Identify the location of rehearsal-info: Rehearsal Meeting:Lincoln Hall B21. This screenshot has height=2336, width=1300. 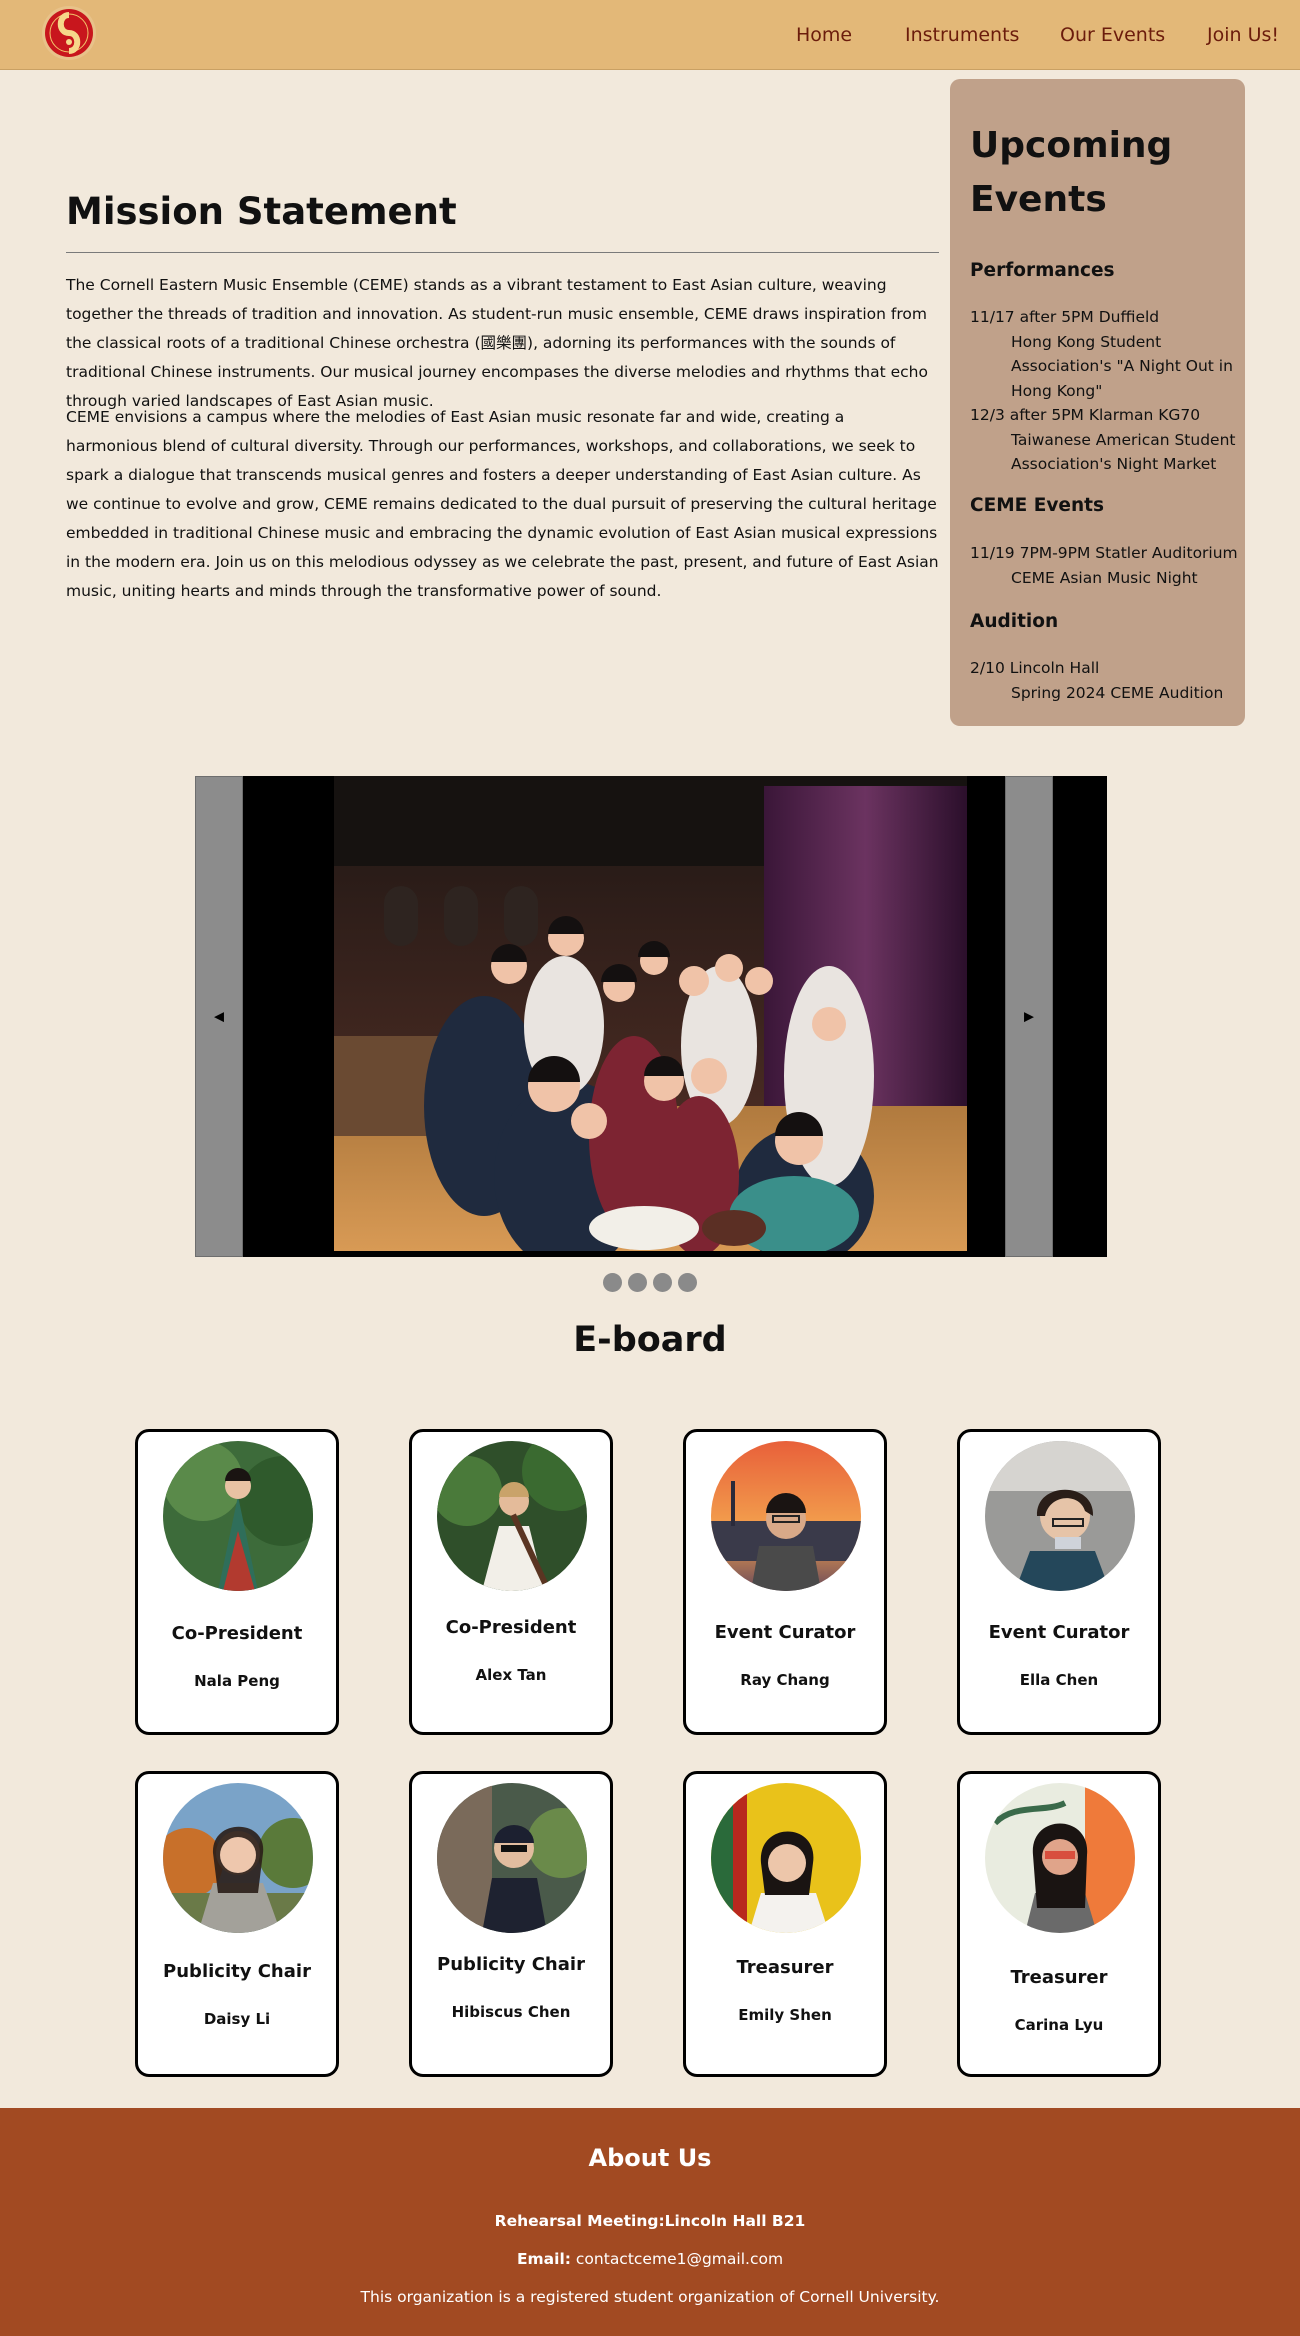
(650, 2221).